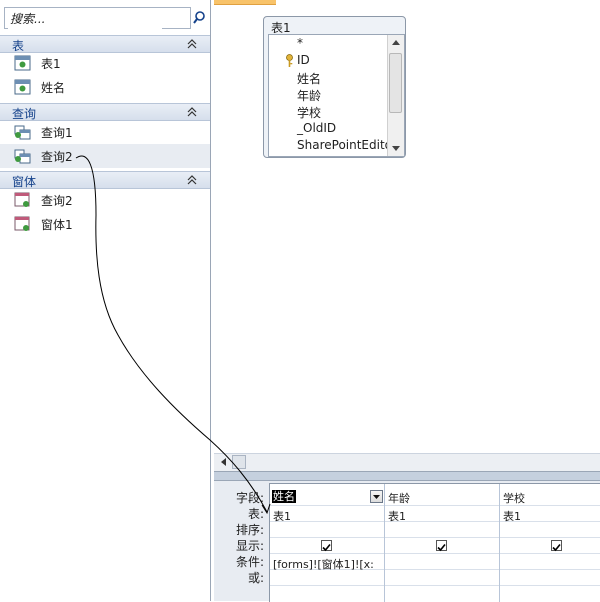 This screenshot has width=600, height=602. Describe the element at coordinates (344, 145) in the screenshot. I see `field-item: SharePointEdito` at that location.